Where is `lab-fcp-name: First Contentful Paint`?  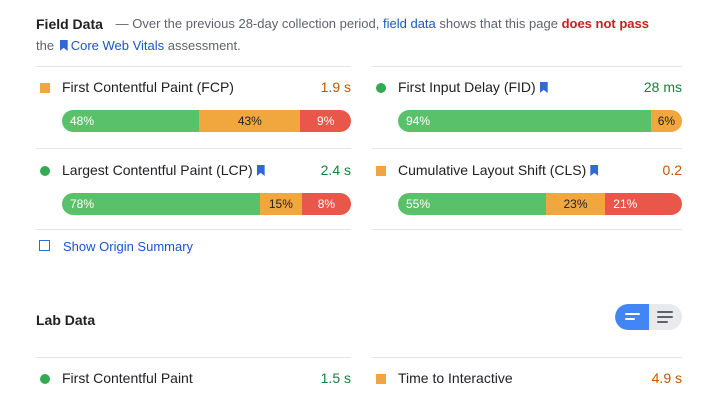 lab-fcp-name: First Contentful Paint is located at coordinates (127, 378).